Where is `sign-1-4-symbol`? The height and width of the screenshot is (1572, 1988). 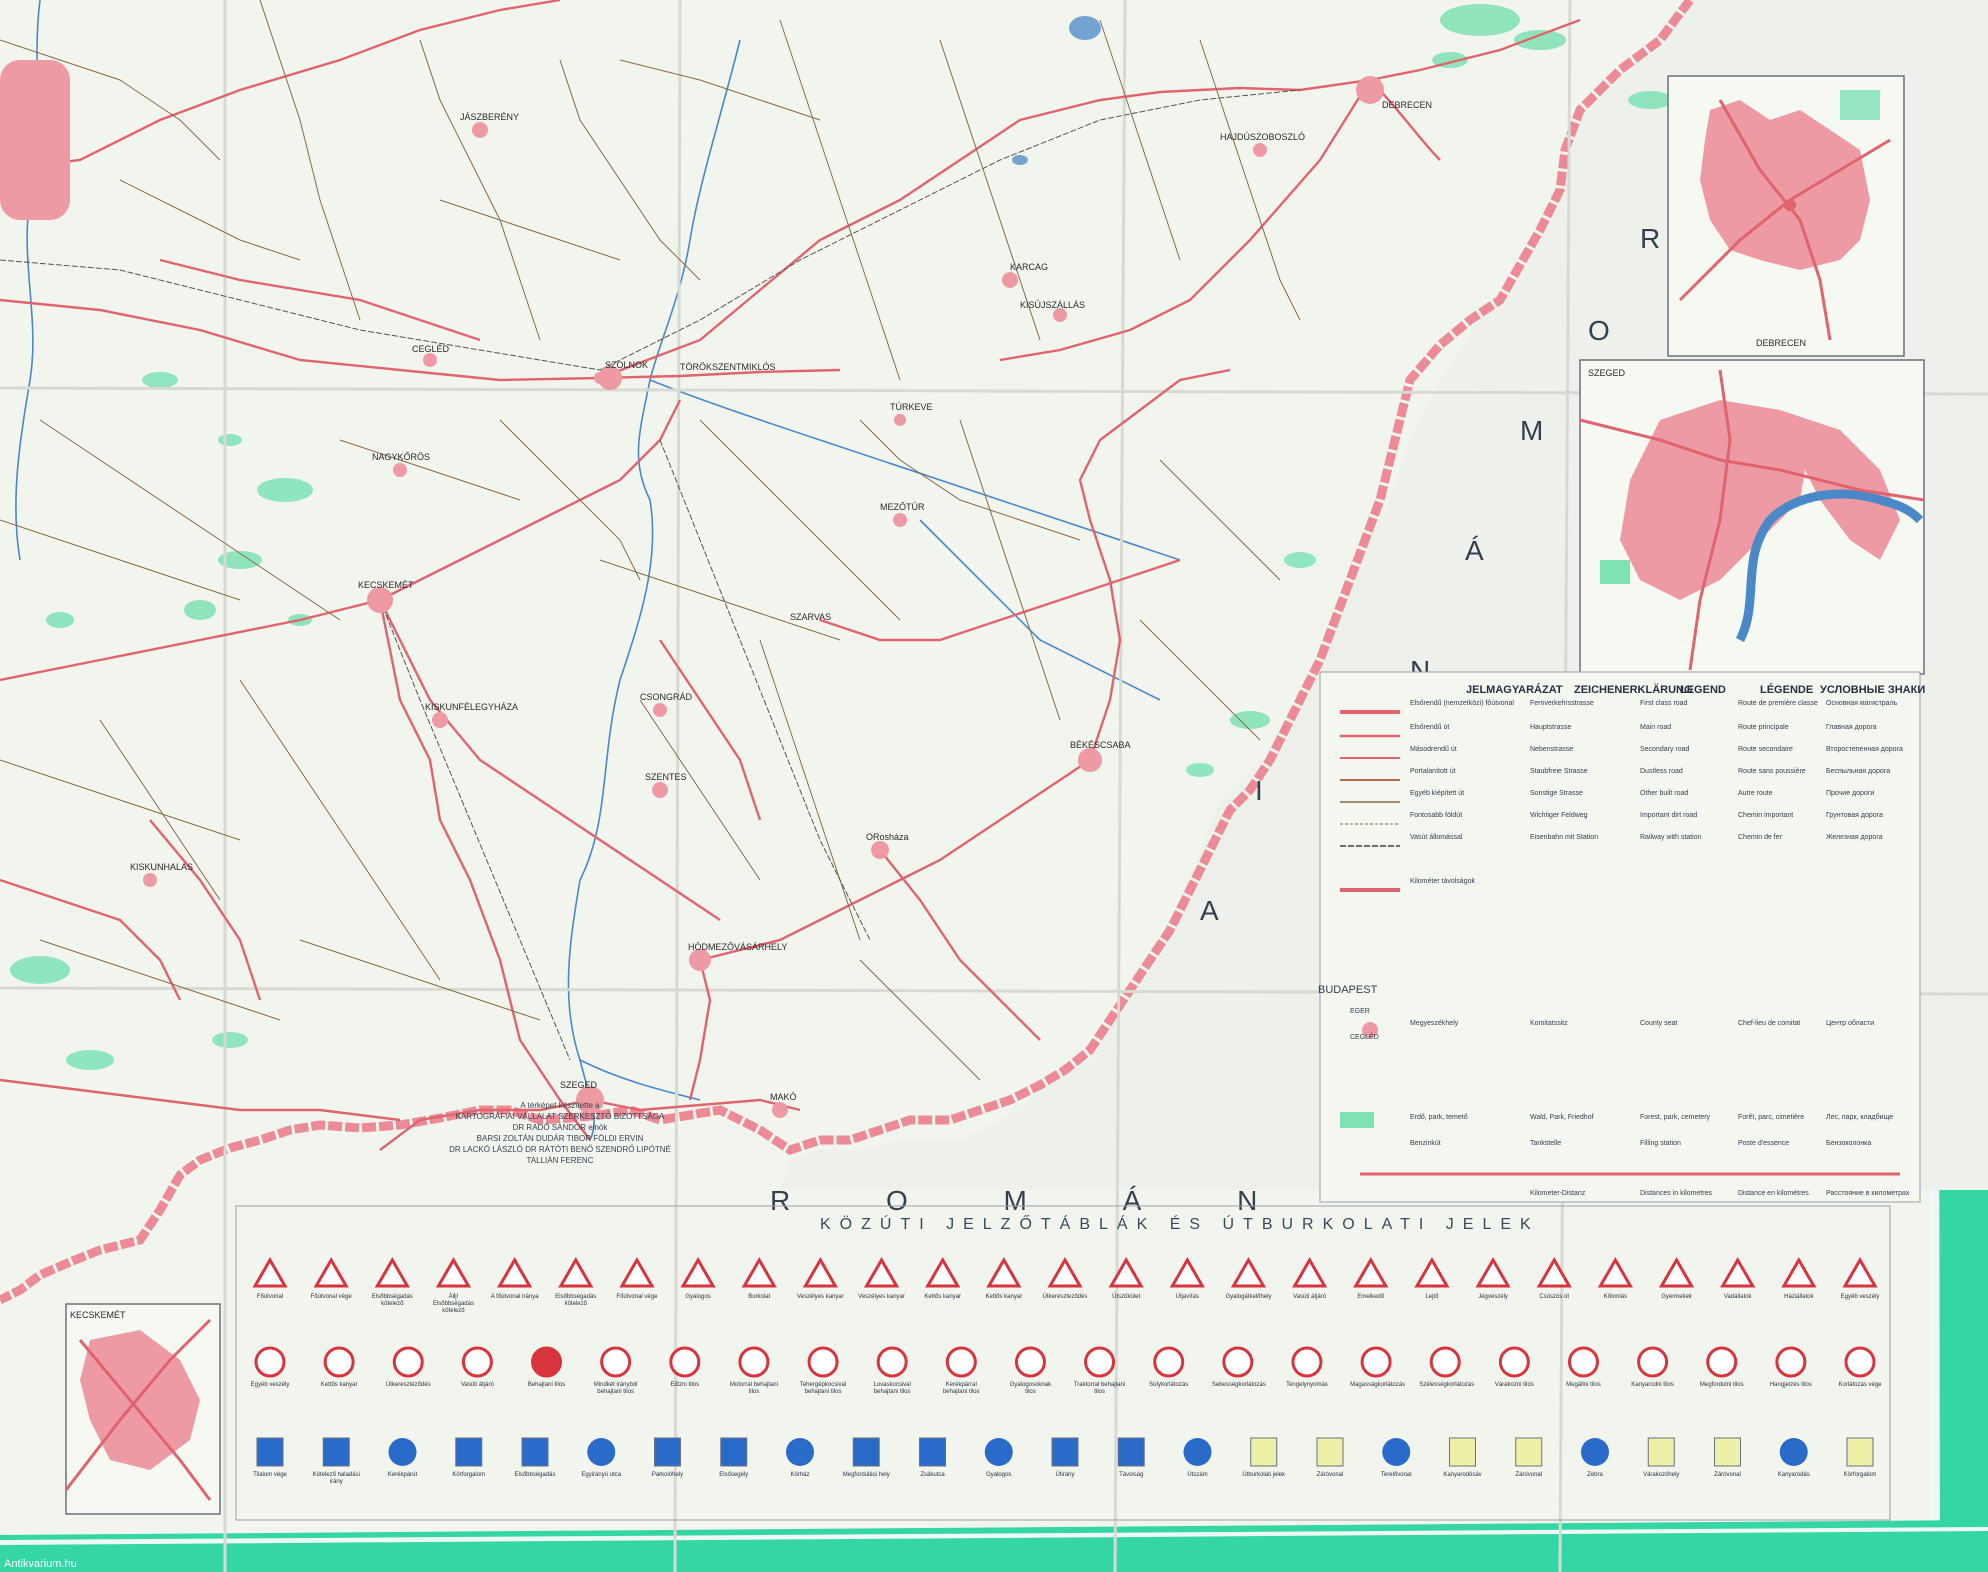 sign-1-4-symbol is located at coordinates (453, 1272).